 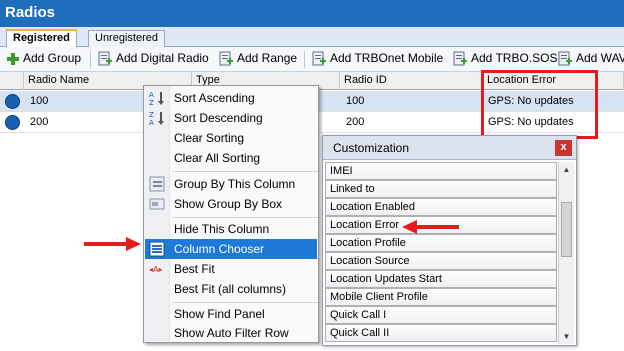 What do you see at coordinates (441, 279) in the screenshot?
I see `list-item: Location Updates Start` at bounding box center [441, 279].